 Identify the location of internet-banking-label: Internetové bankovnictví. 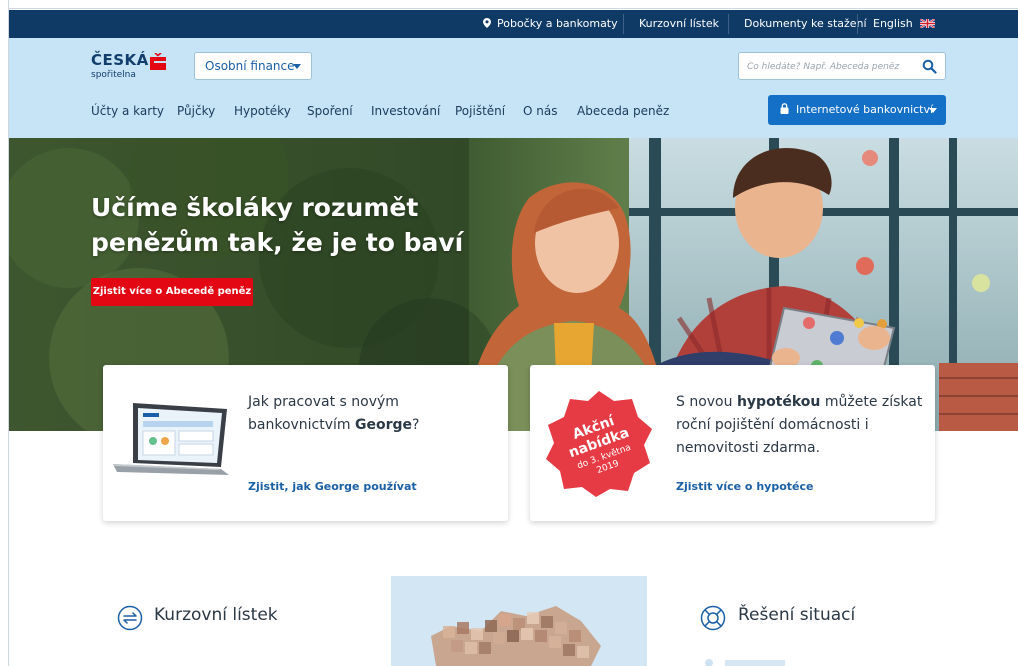
(865, 109).